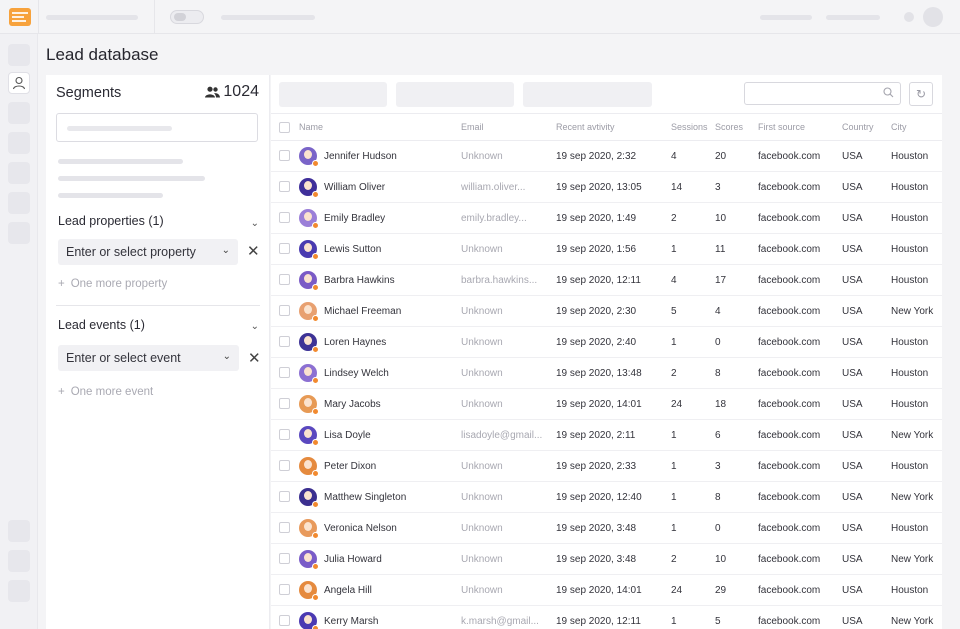 This screenshot has height=629, width=960. I want to click on name-cell: Michael Freeman, so click(380, 311).